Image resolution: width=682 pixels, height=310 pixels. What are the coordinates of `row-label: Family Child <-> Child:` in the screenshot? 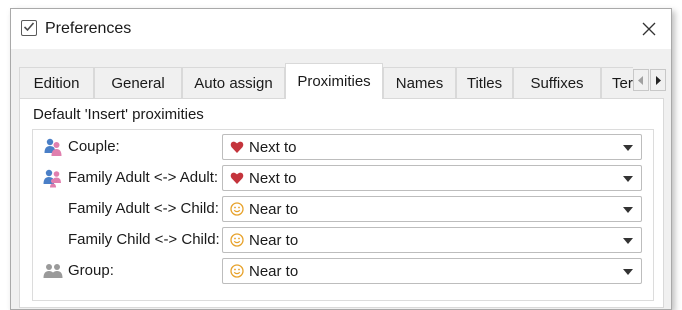 It's located at (144, 239).